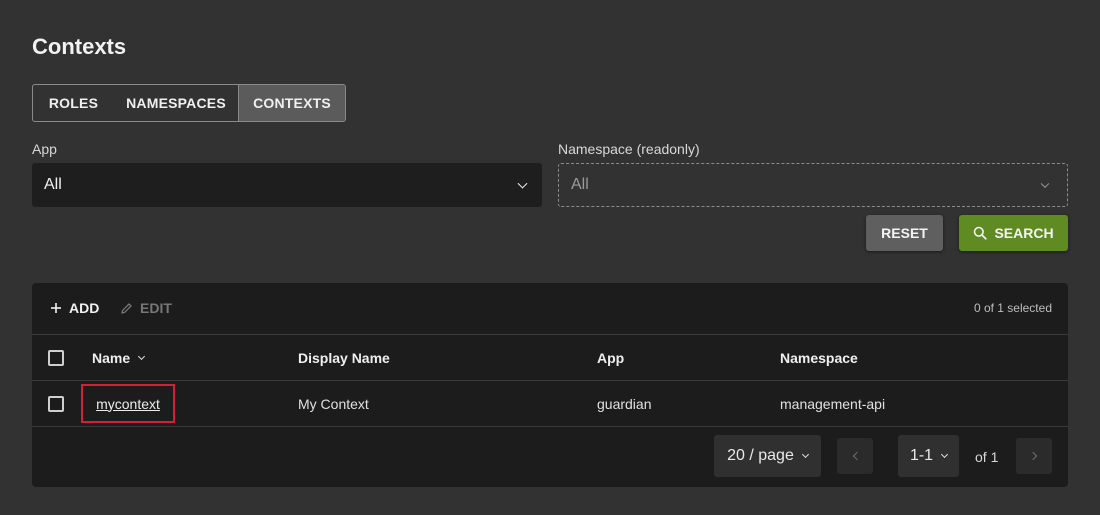 The image size is (1100, 515). What do you see at coordinates (813, 185) in the screenshot?
I see `namespace-select: All` at bounding box center [813, 185].